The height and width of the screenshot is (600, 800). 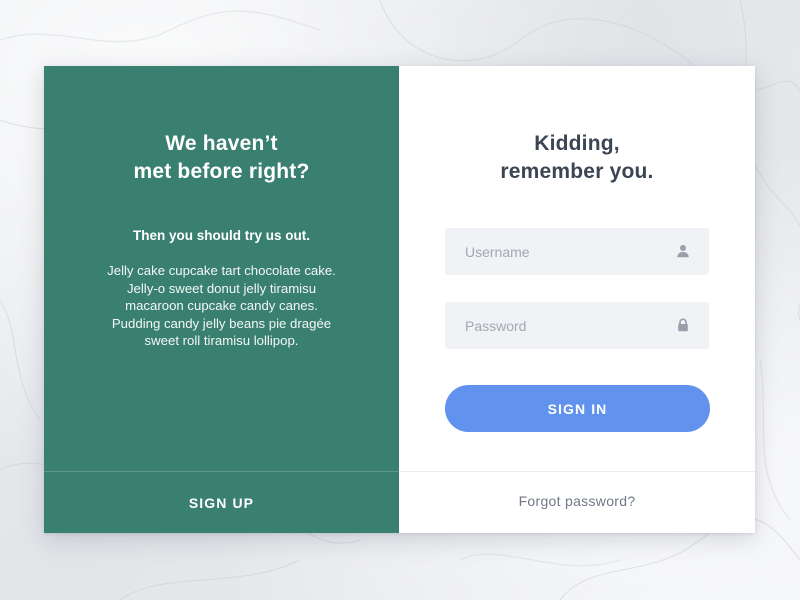 I want to click on user-icon, so click(x=683, y=251).